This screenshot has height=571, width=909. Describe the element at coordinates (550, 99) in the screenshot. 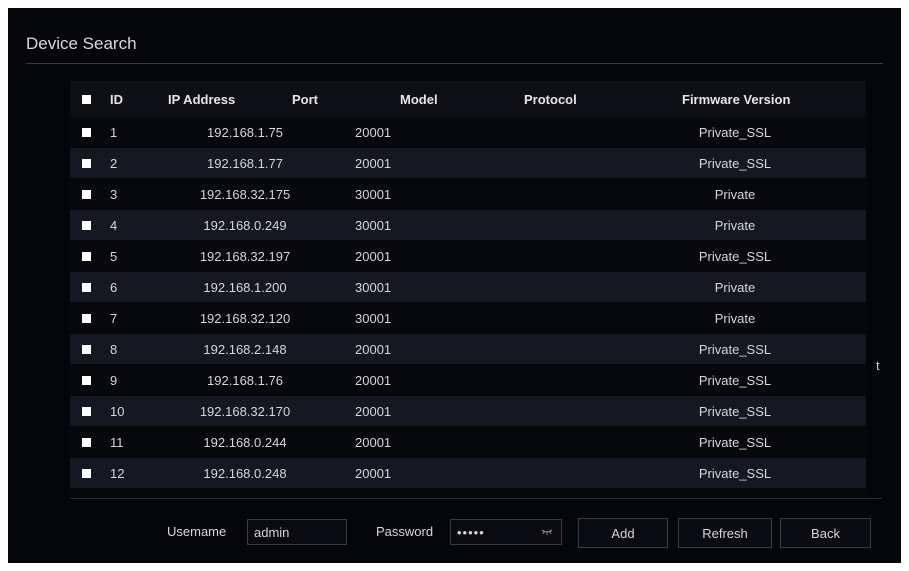

I see `header-protocol: Protocol` at that location.